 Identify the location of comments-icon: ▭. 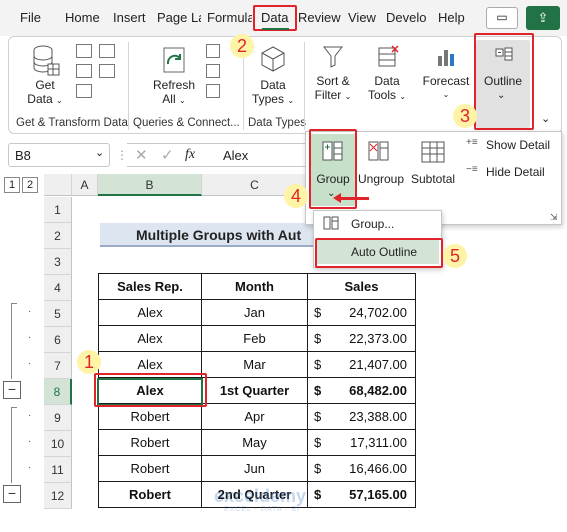
(502, 18).